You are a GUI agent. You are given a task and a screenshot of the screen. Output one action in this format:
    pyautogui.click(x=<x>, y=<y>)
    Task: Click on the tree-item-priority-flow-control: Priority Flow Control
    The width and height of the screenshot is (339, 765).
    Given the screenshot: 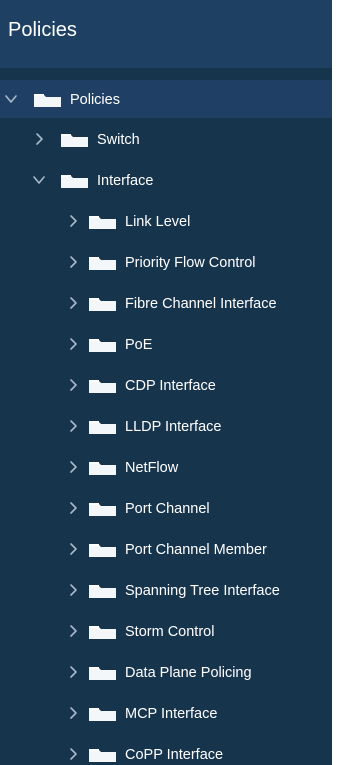 What is the action you would take?
    pyautogui.click(x=166, y=263)
    